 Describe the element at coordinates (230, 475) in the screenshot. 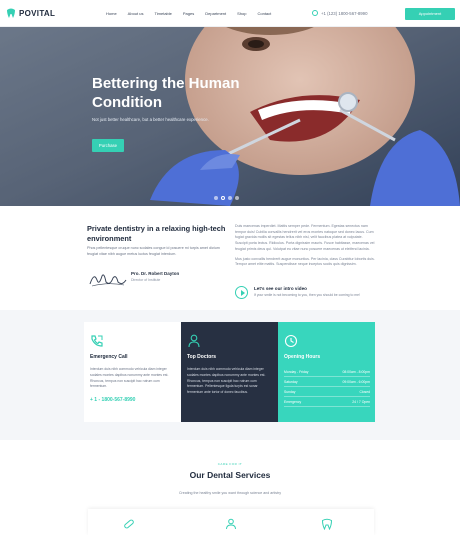

I see `services-title: Our Dental Services` at that location.